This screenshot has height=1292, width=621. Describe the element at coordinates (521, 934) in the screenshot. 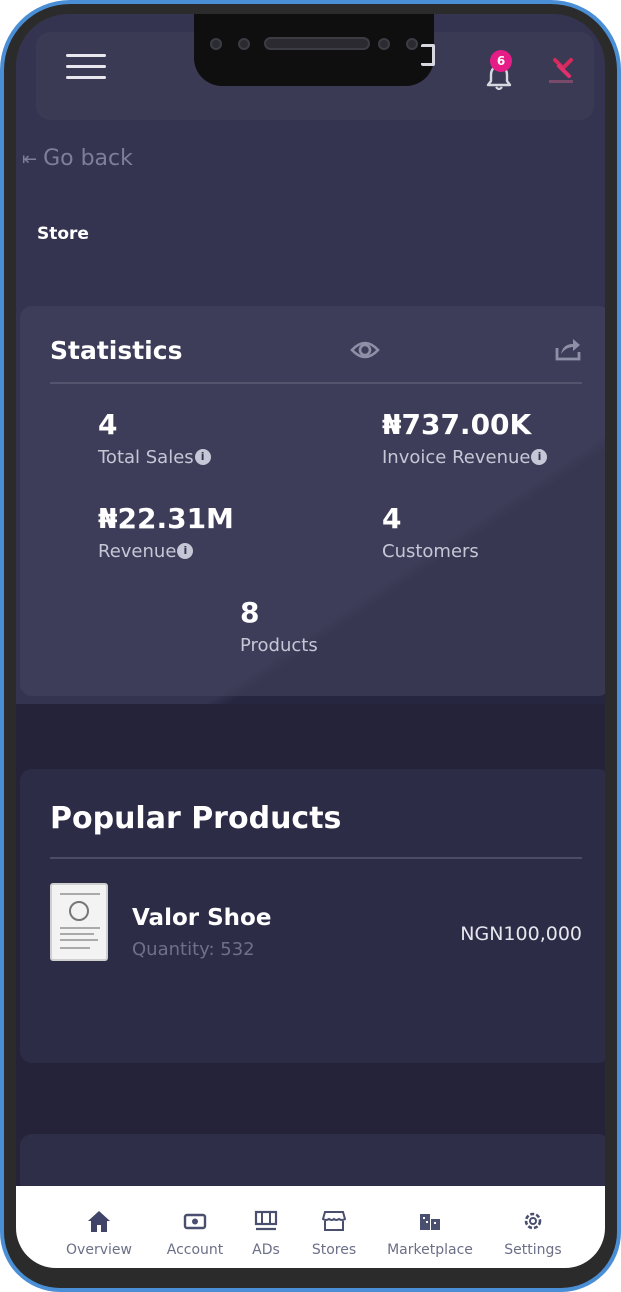

I see `product-price: NGN100,000` at that location.